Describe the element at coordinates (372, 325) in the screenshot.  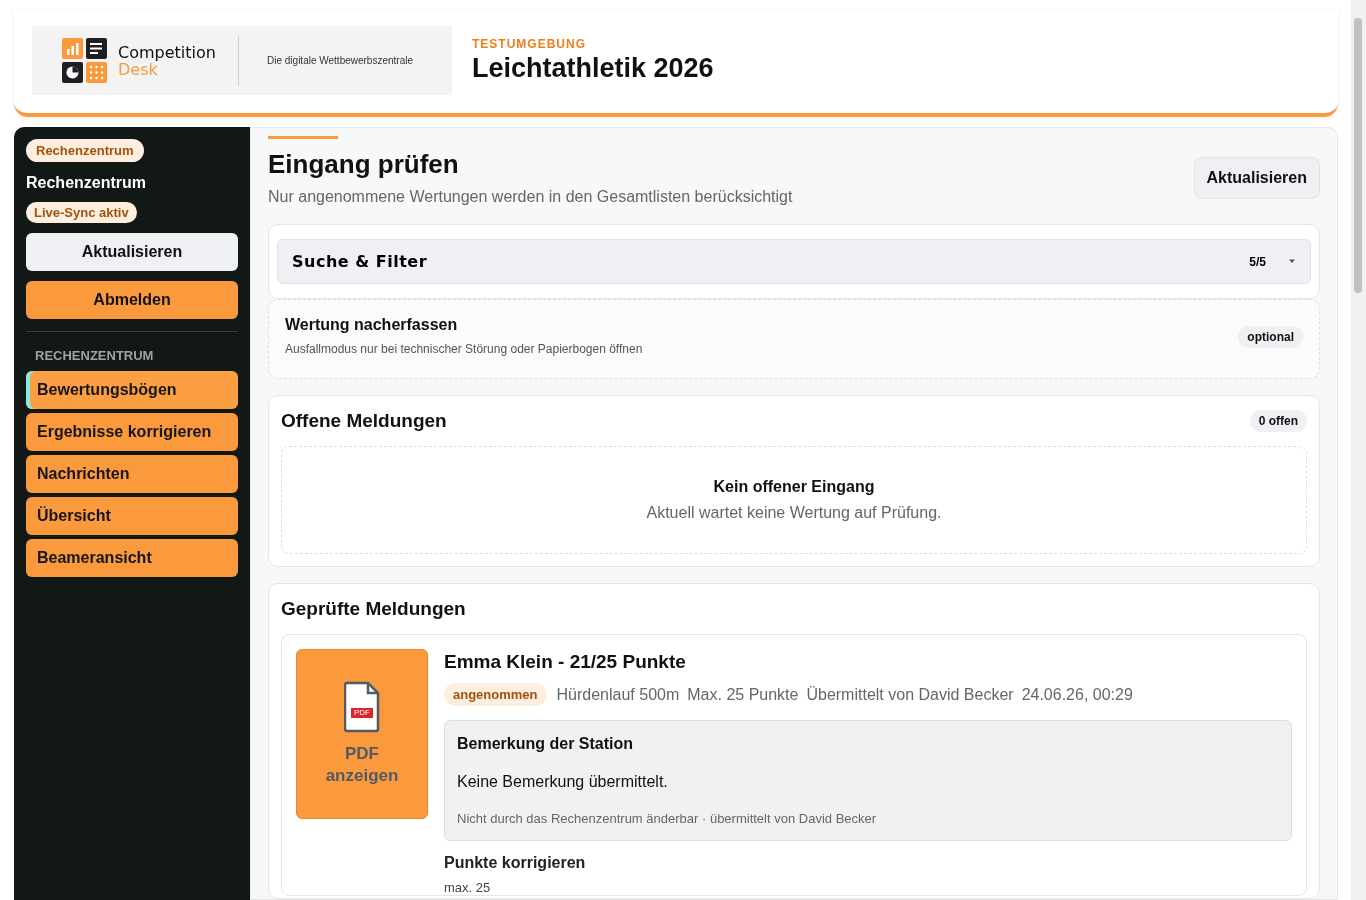
I see `card-title: Wertung nacherfassen` at that location.